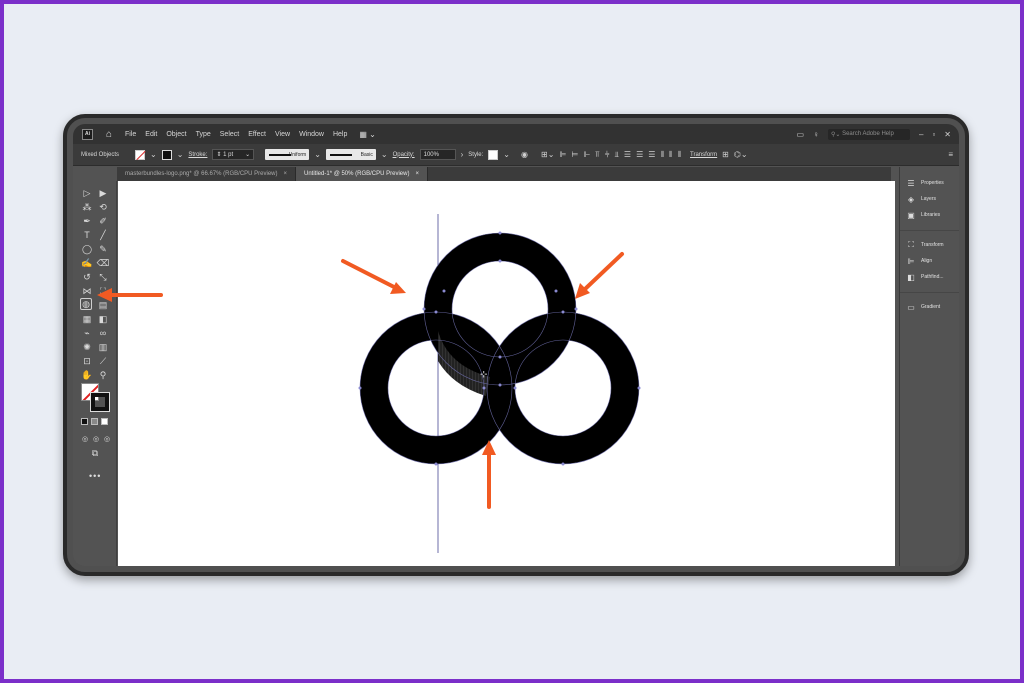 The image size is (1024, 683). What do you see at coordinates (741, 154) in the screenshot?
I see `envelope-icon: ⌬⌄` at bounding box center [741, 154].